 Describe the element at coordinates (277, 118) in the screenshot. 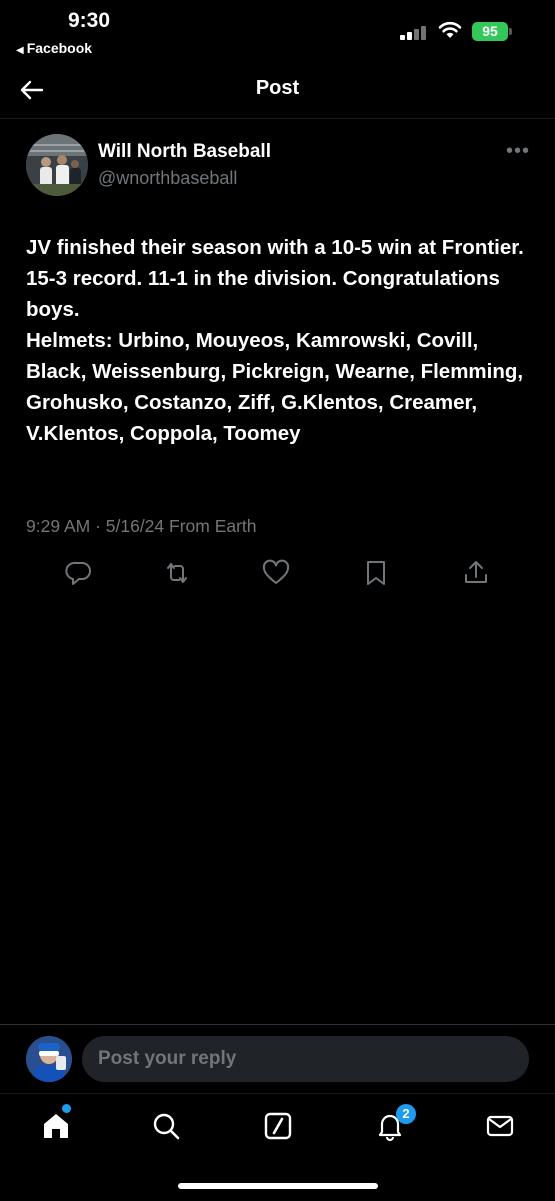

I see `header-divider` at that location.